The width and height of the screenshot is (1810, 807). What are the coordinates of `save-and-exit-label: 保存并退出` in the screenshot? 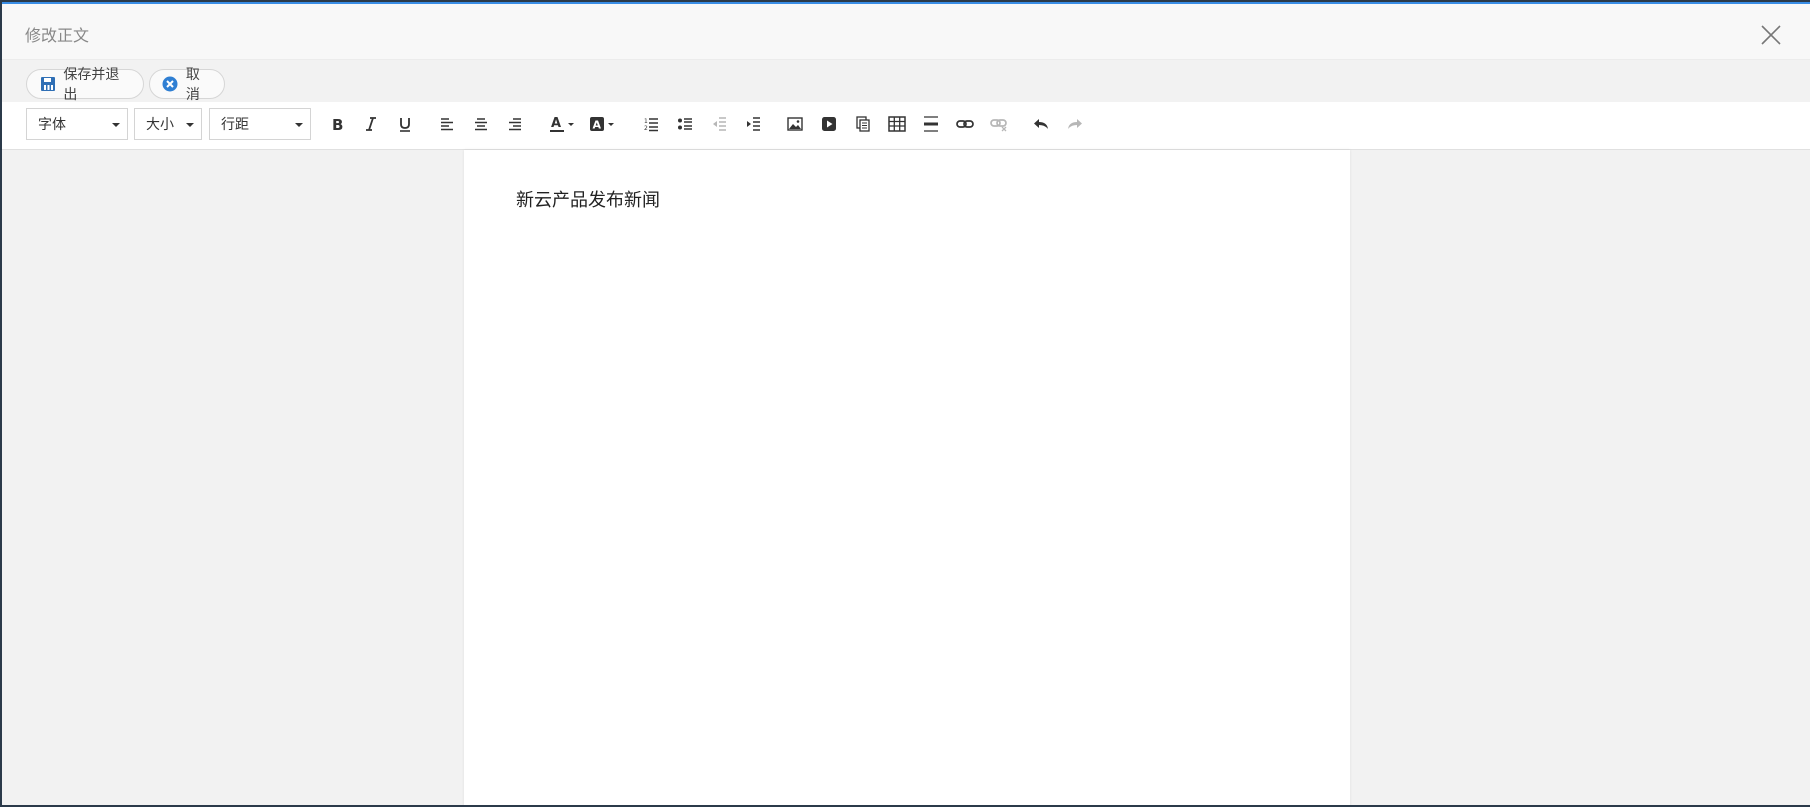 It's located at (91, 85).